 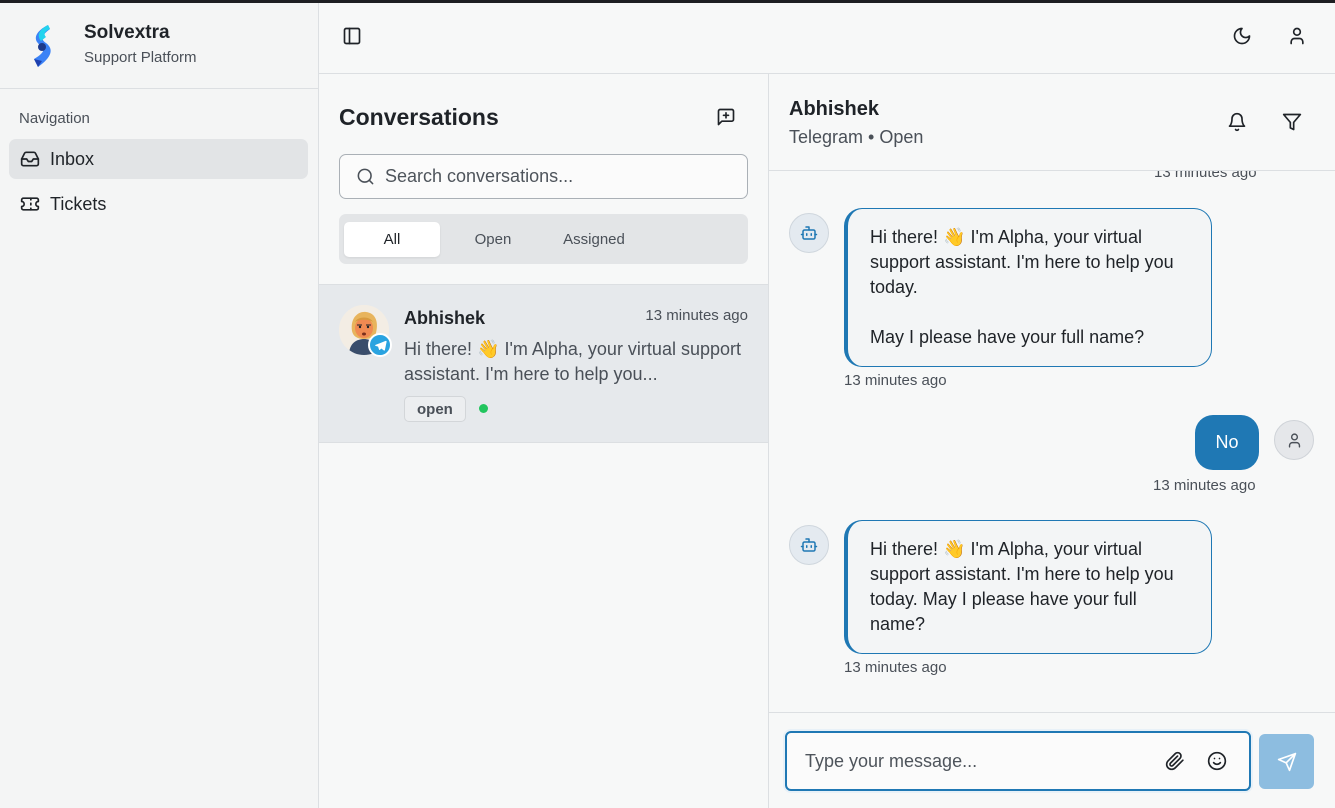 I want to click on sidebar-toggle-button, so click(x=352, y=36).